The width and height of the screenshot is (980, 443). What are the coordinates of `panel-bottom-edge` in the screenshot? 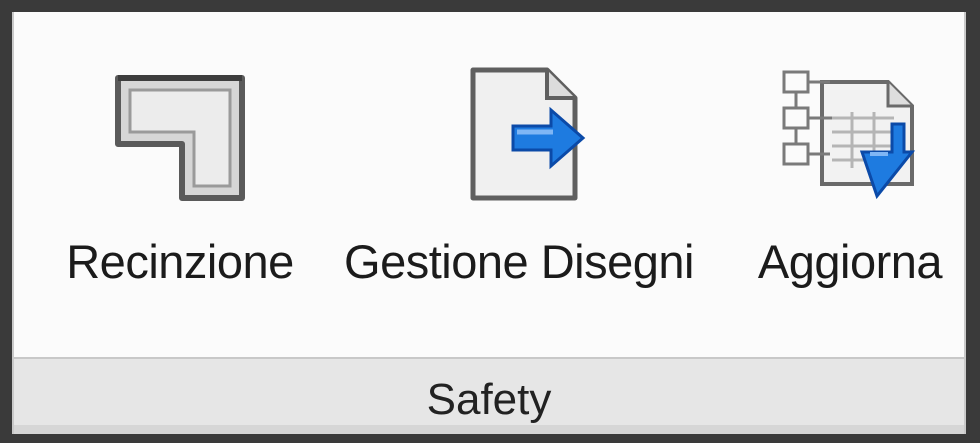 It's located at (489, 429).